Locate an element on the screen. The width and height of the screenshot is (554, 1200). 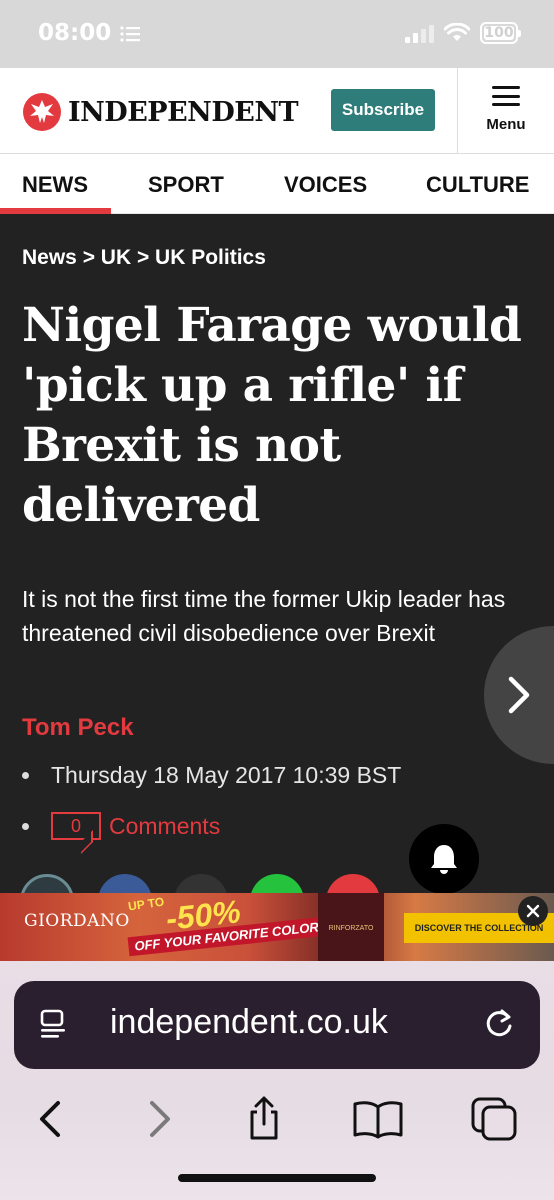
site-header: INDEPENDENT Subscribe Menu is located at coordinates (277, 111).